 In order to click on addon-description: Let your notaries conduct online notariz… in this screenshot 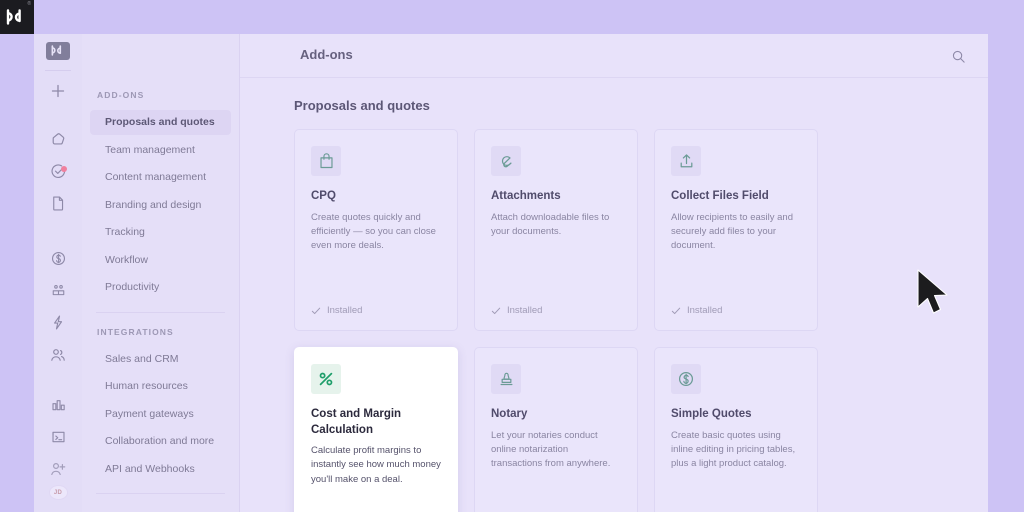, I will do `click(551, 449)`.